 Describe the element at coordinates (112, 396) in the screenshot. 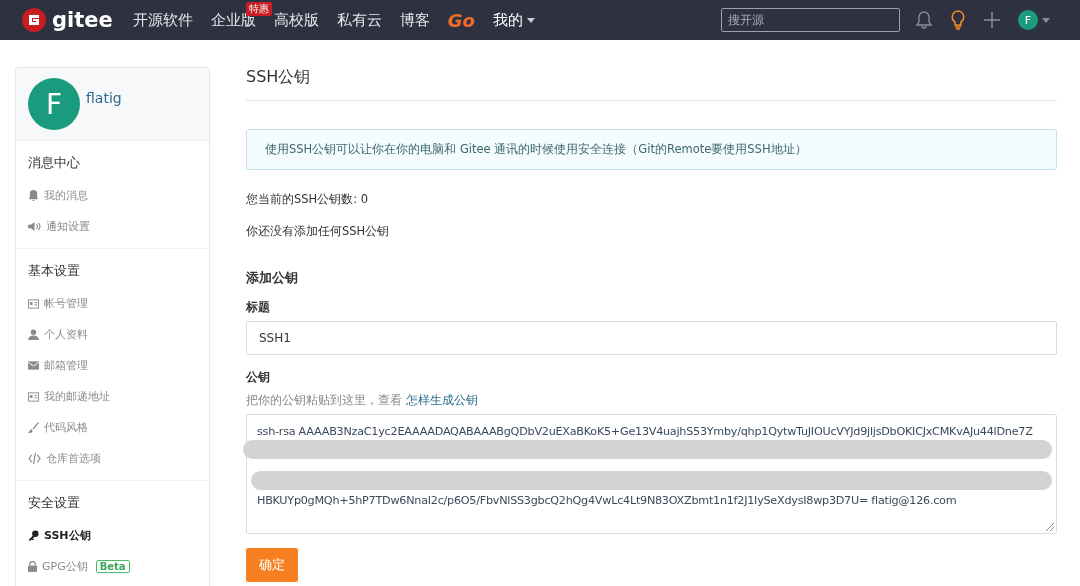

I see `sidebar-item: 我的邮递地址` at that location.